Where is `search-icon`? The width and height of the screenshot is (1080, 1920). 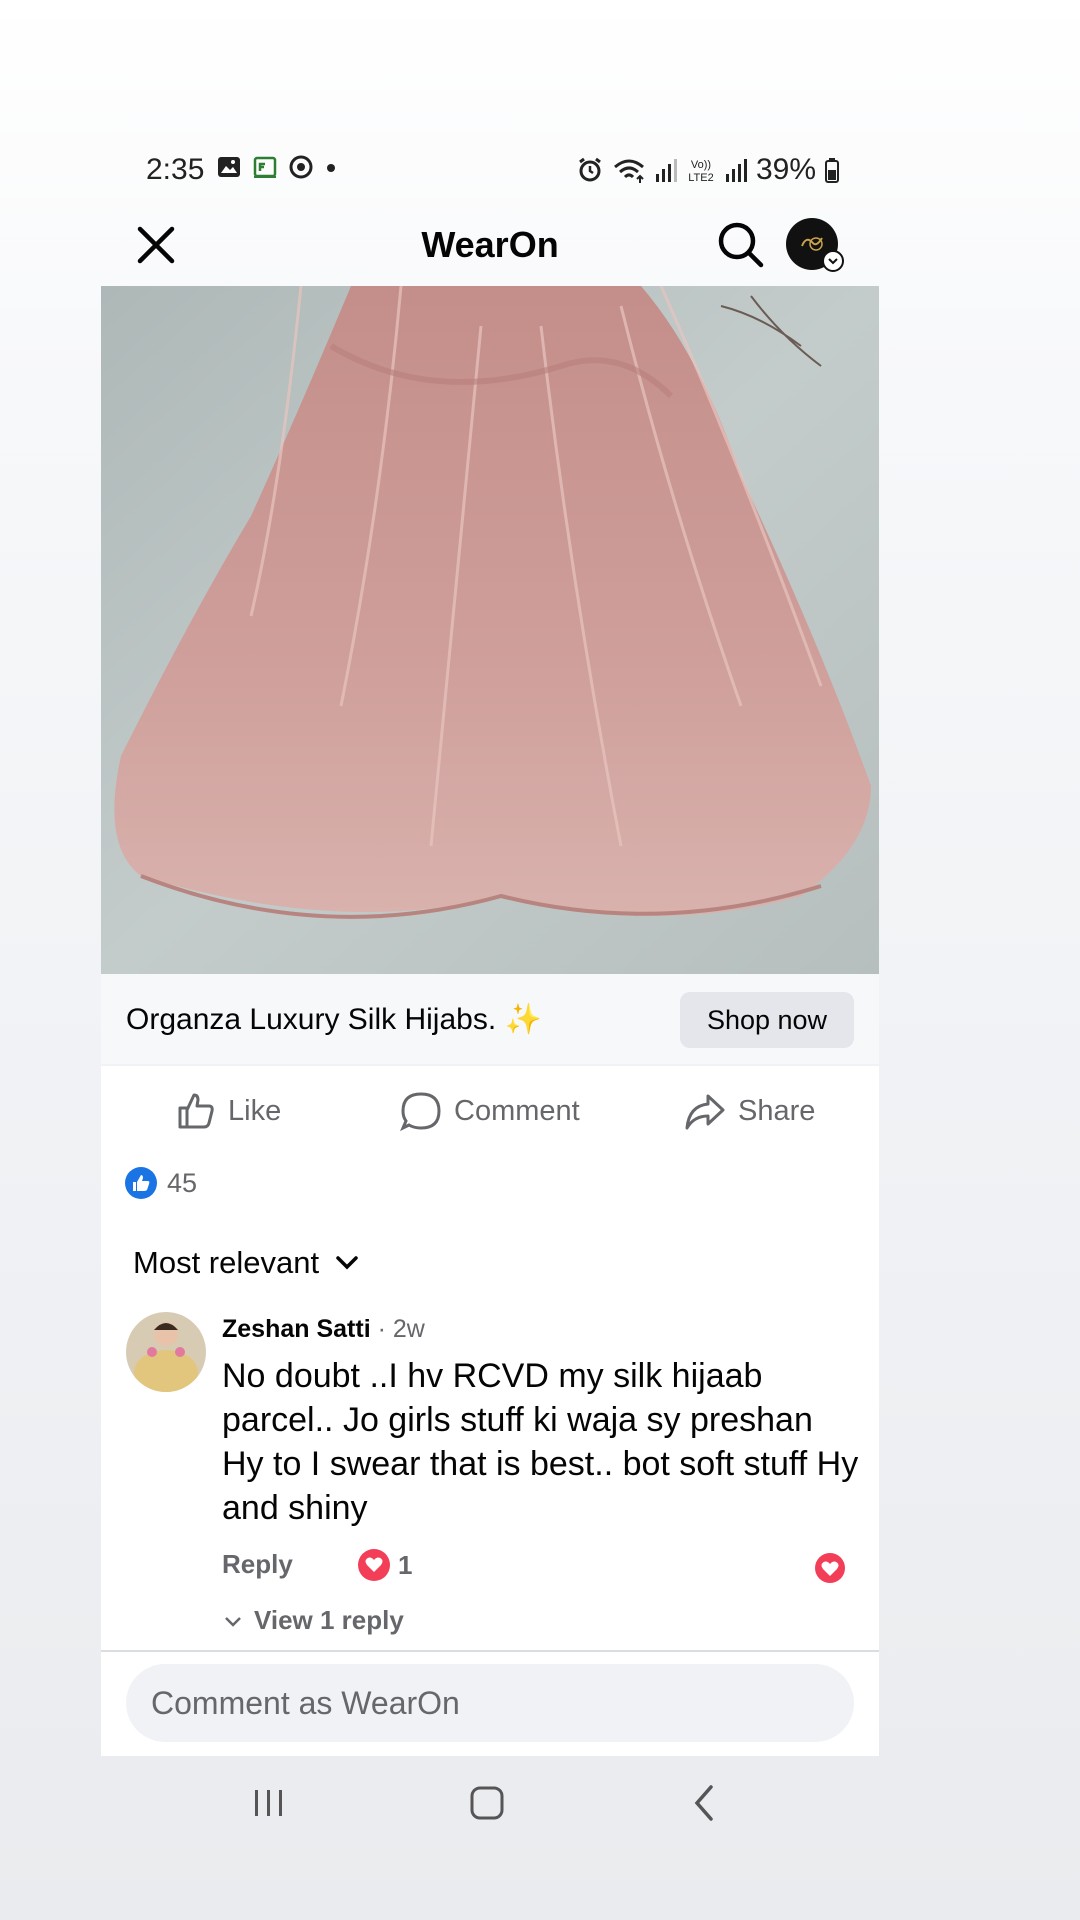
search-icon is located at coordinates (741, 245).